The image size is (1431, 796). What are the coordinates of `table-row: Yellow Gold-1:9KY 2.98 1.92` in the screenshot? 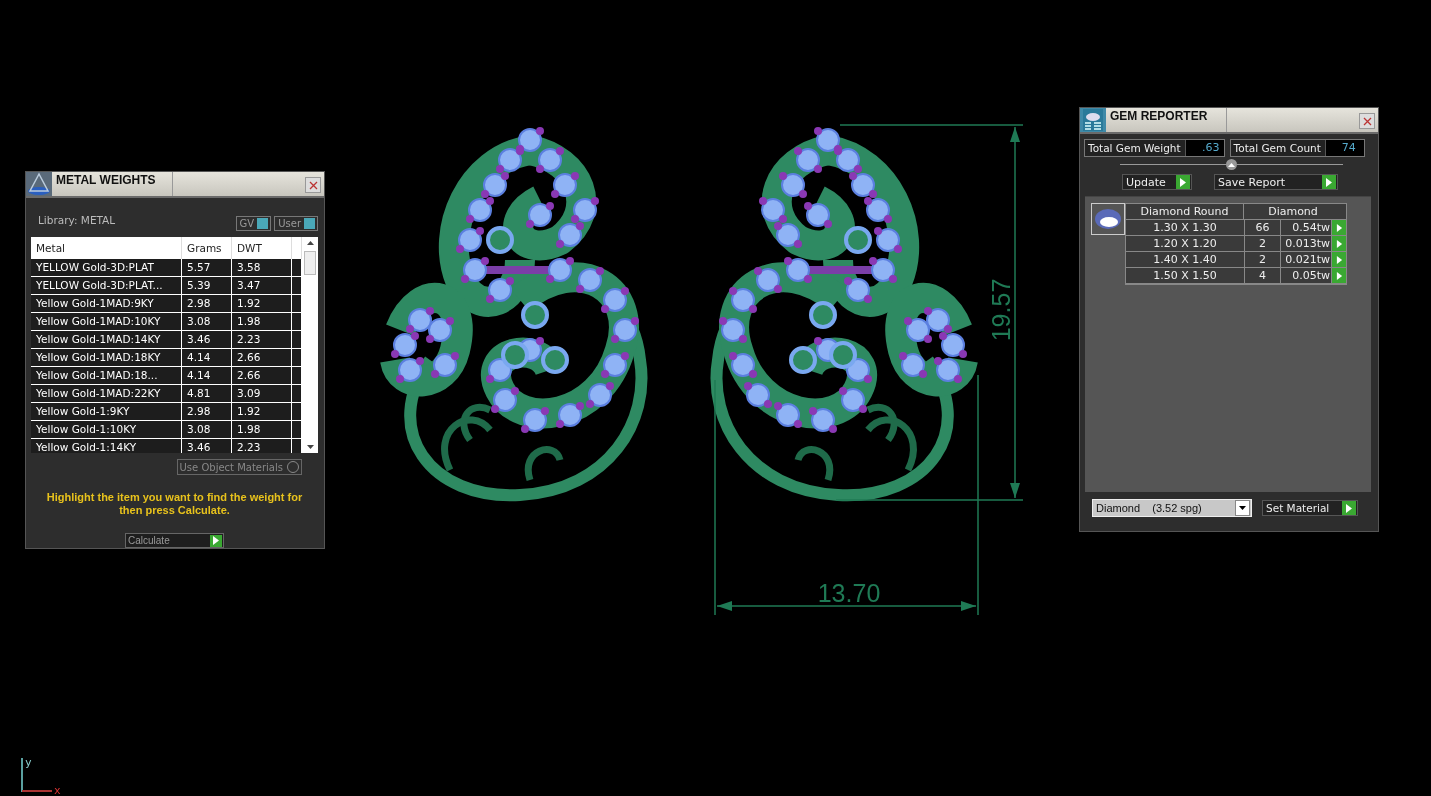 It's located at (166, 412).